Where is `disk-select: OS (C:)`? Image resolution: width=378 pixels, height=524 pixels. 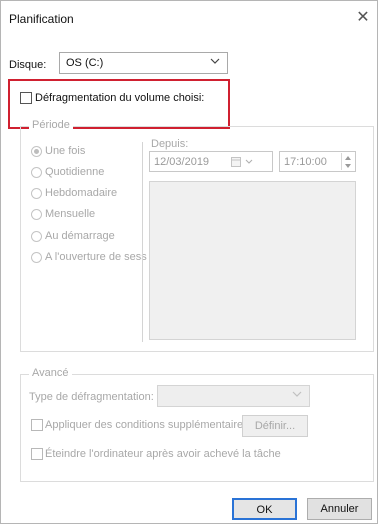
disk-select: OS (C:) is located at coordinates (143, 63).